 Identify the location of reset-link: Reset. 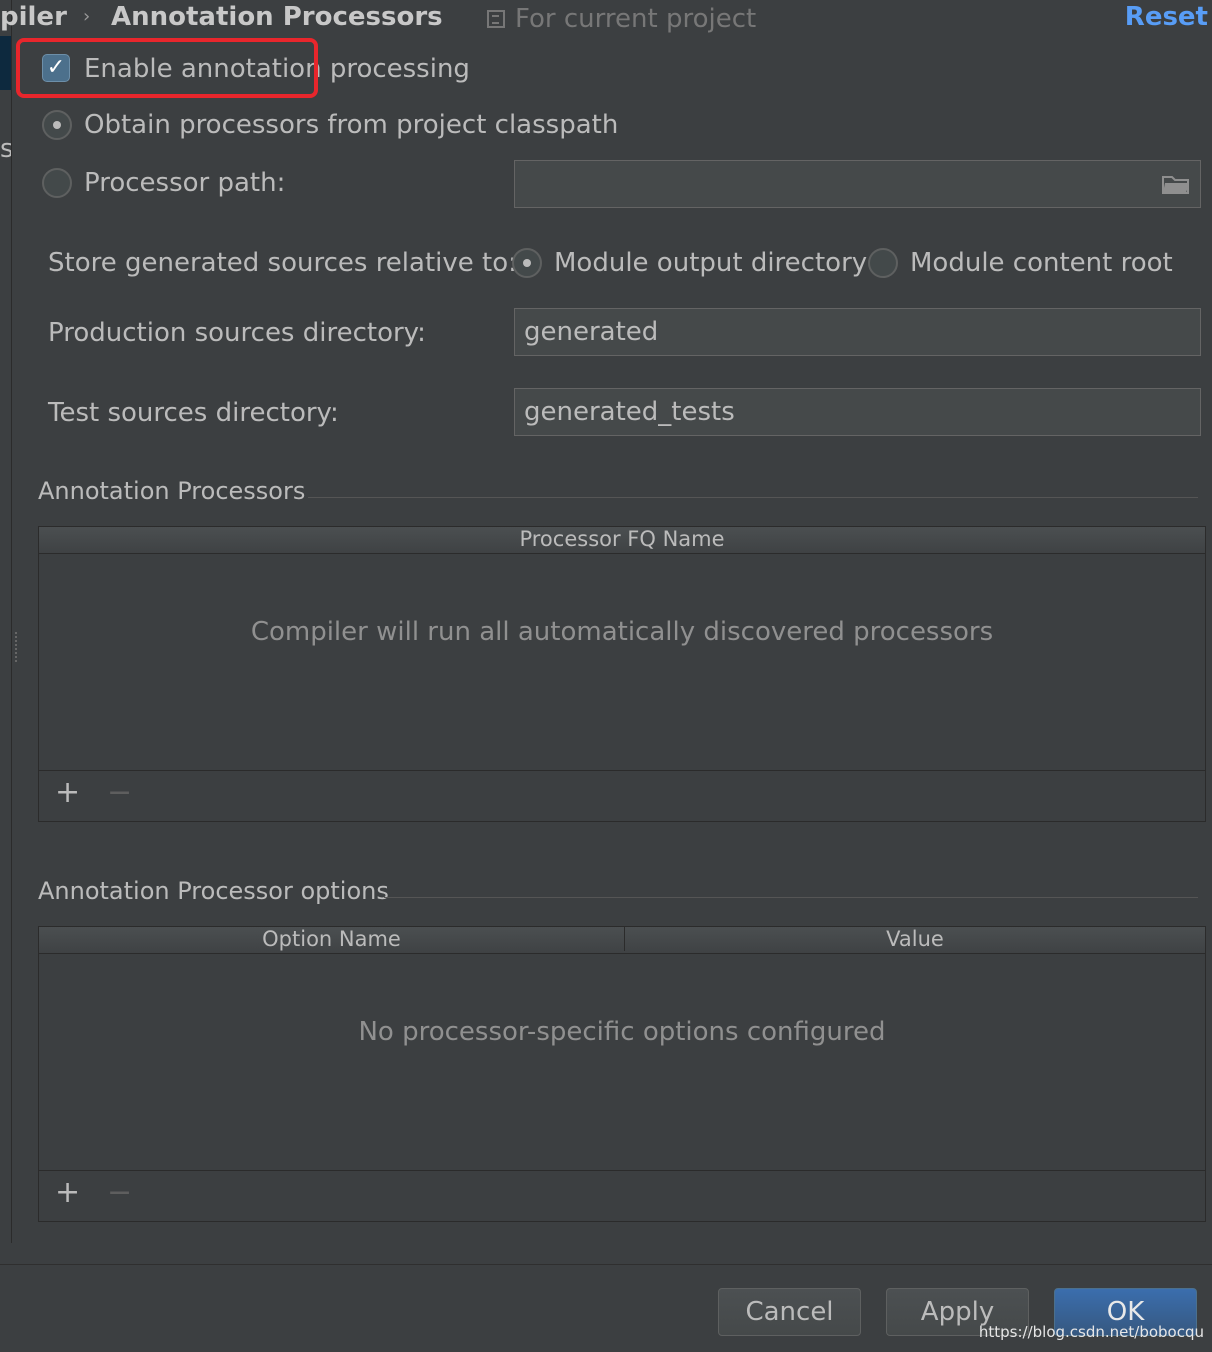
(1166, 17).